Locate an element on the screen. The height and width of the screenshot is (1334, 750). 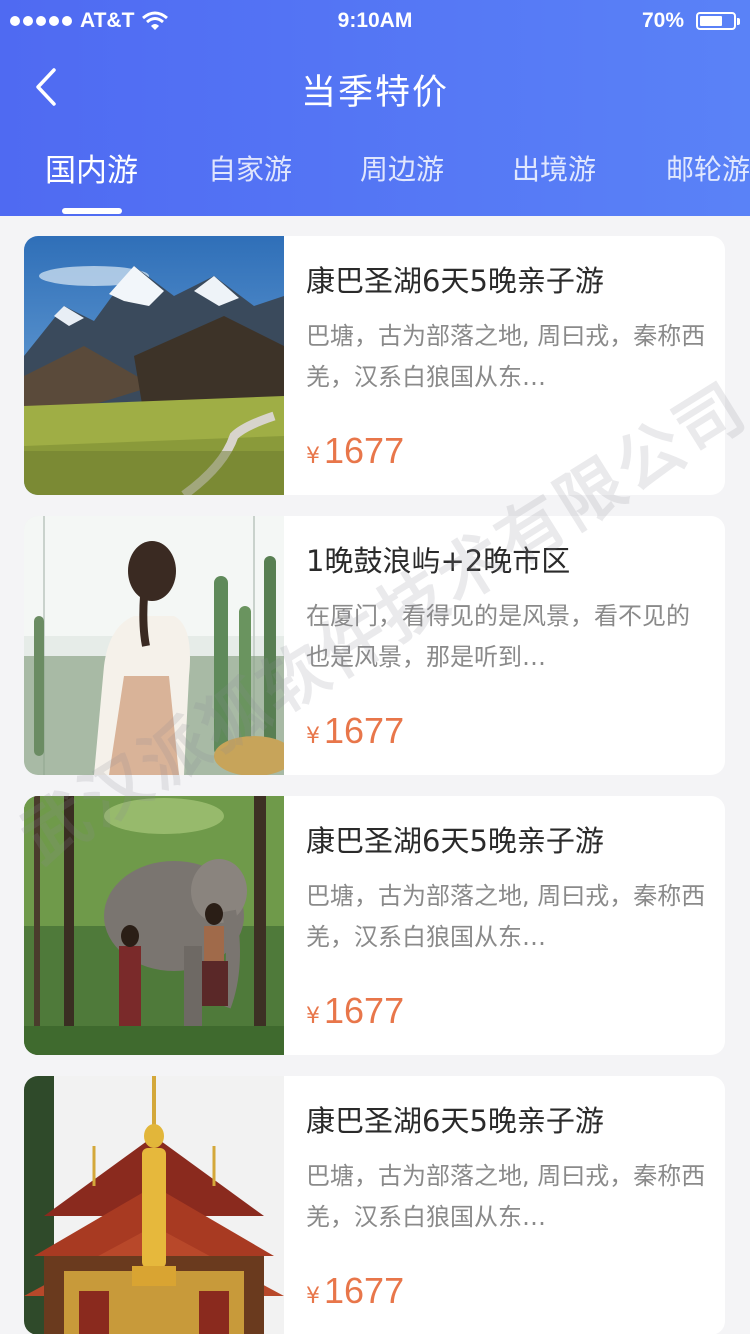
product-image-elephant-forest is located at coordinates (154, 925).